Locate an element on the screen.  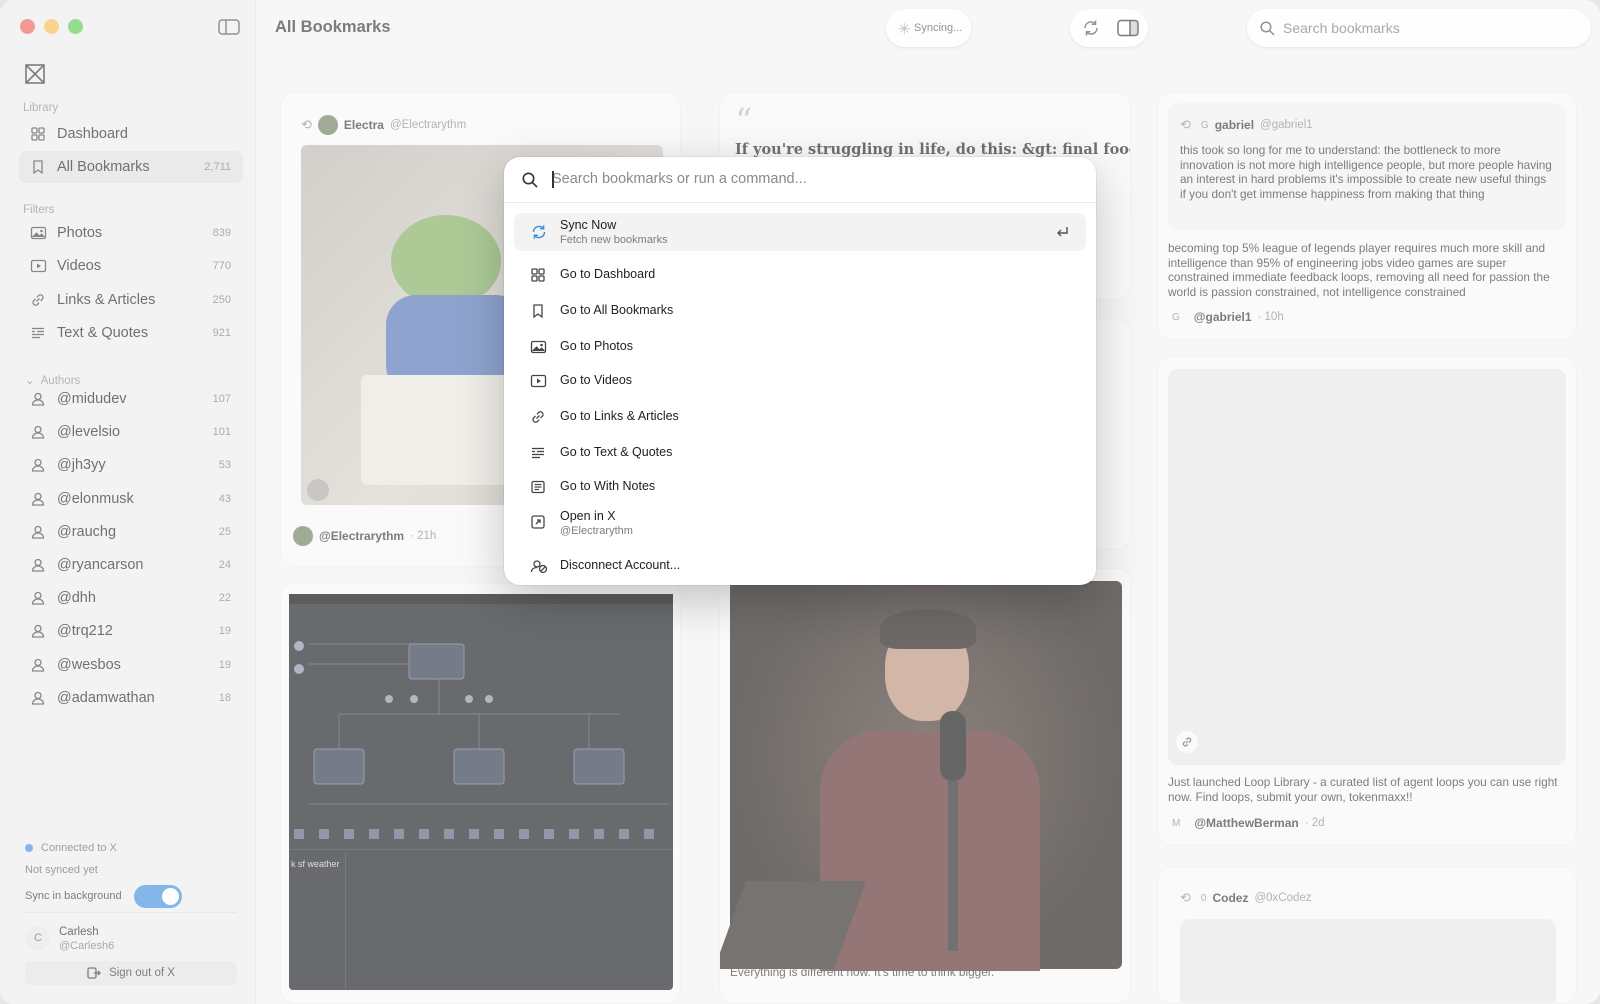
command-label: Open in X is located at coordinates (588, 516).